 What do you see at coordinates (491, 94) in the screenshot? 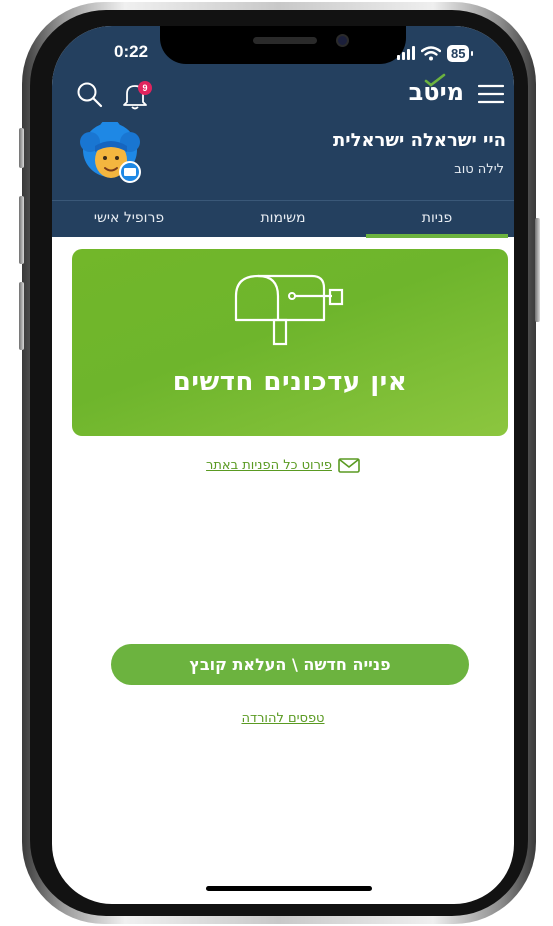
I see `menu-icon` at bounding box center [491, 94].